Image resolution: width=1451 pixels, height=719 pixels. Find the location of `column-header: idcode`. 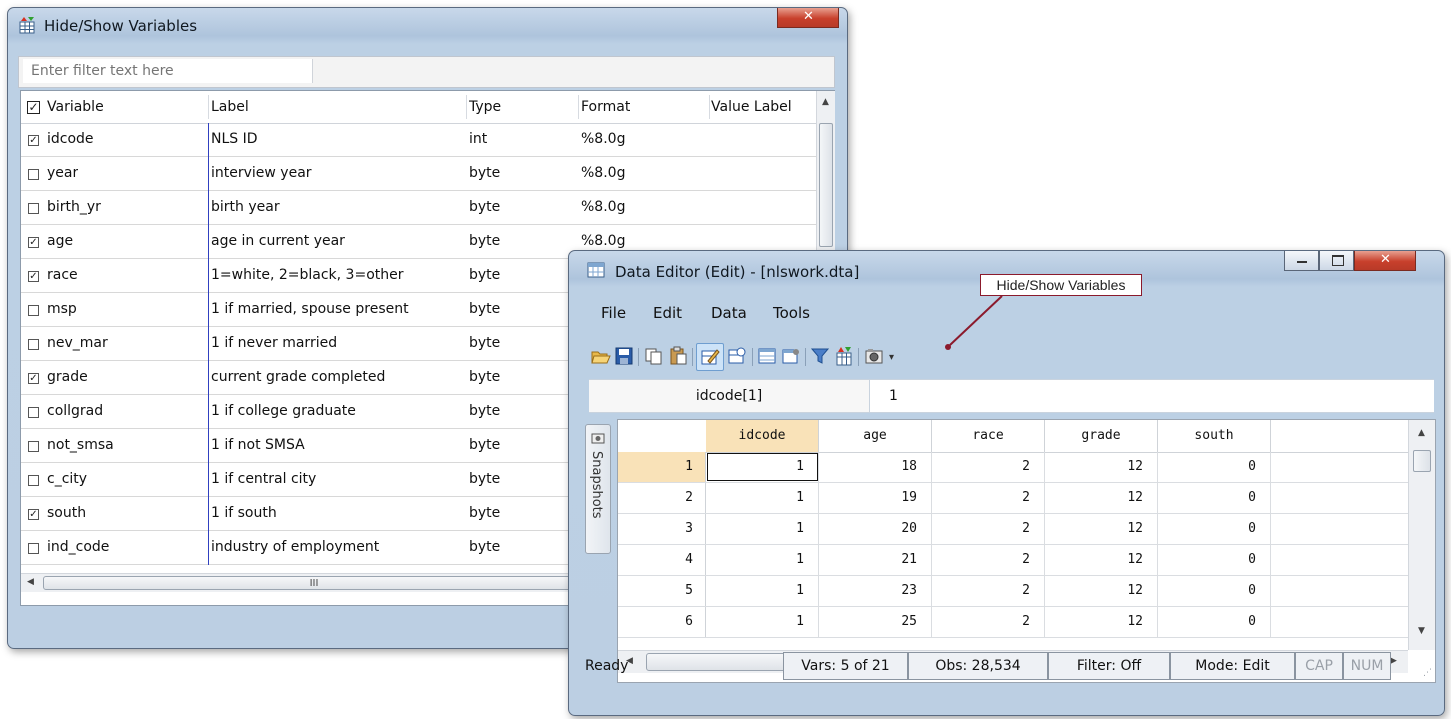

column-header: idcode is located at coordinates (762, 436).